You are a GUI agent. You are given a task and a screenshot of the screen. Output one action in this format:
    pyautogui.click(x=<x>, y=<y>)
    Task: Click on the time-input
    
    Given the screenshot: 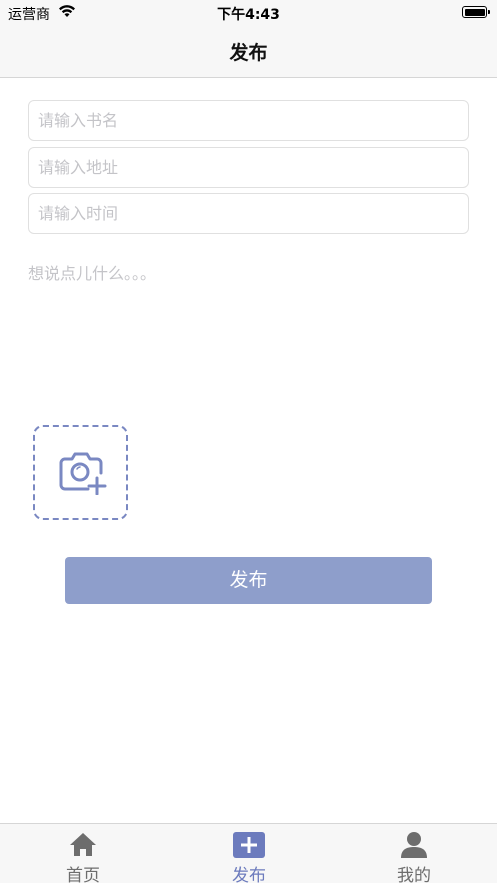 What is the action you would take?
    pyautogui.click(x=248, y=213)
    